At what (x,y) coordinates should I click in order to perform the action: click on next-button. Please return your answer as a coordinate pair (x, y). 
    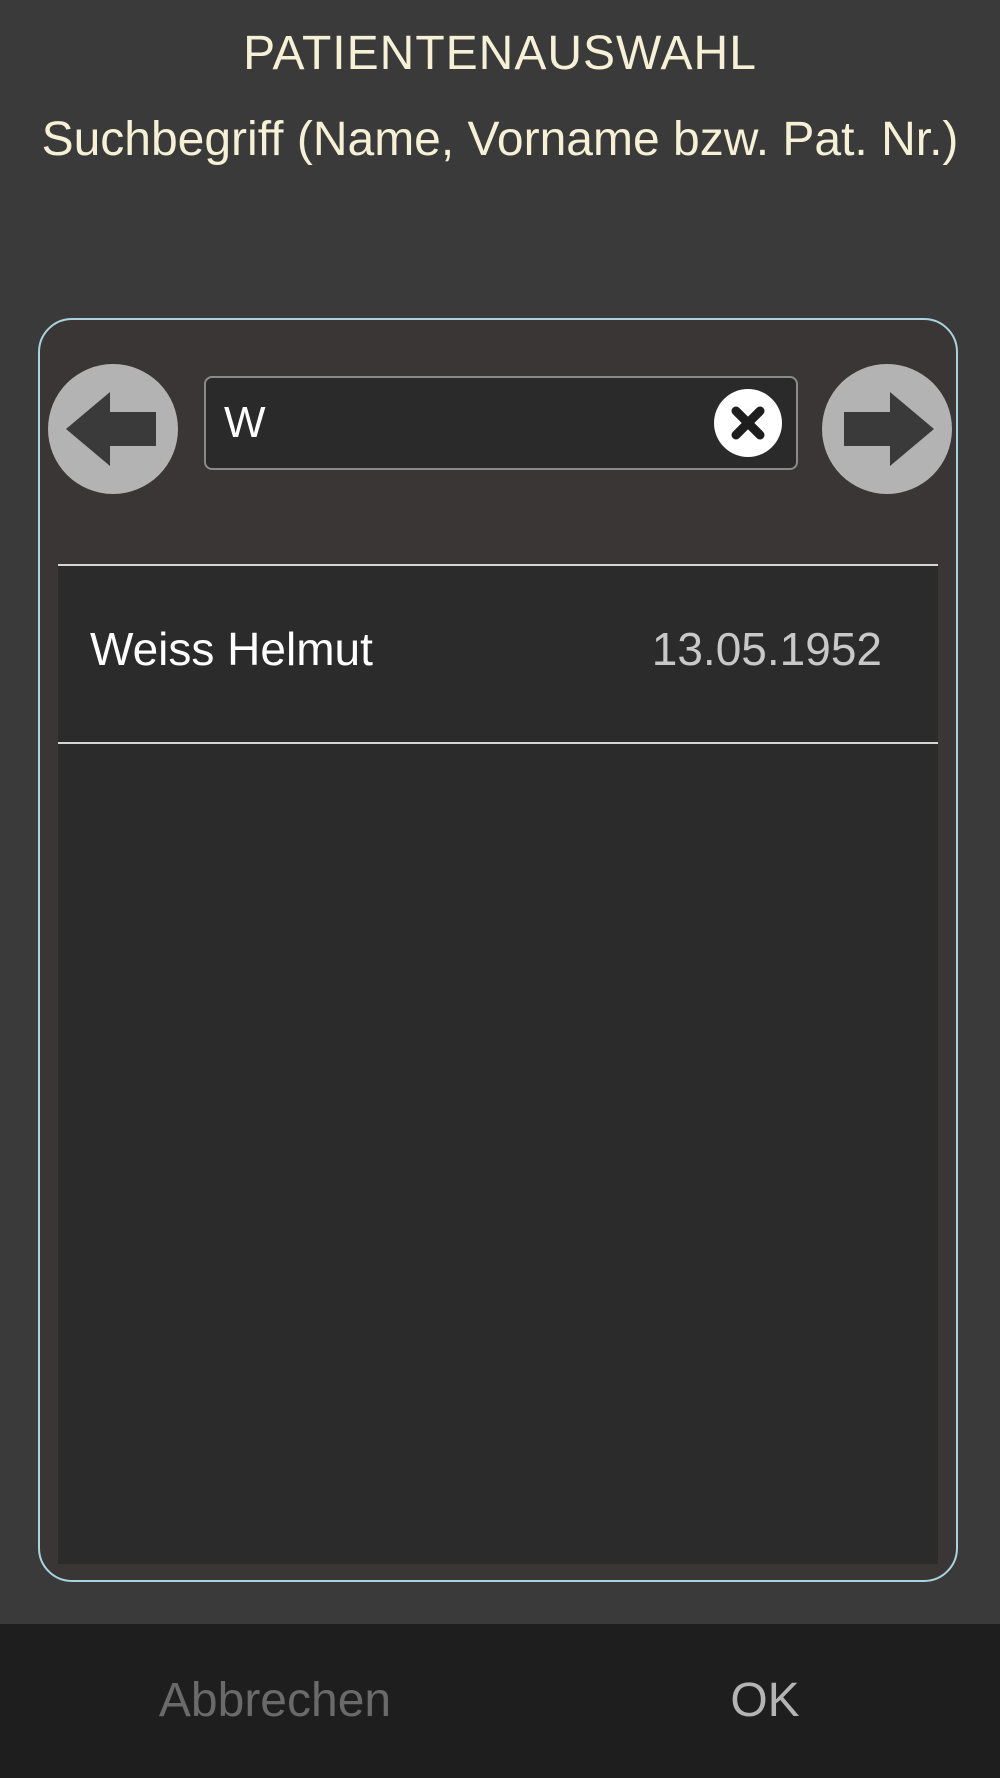
    Looking at the image, I should click on (887, 429).